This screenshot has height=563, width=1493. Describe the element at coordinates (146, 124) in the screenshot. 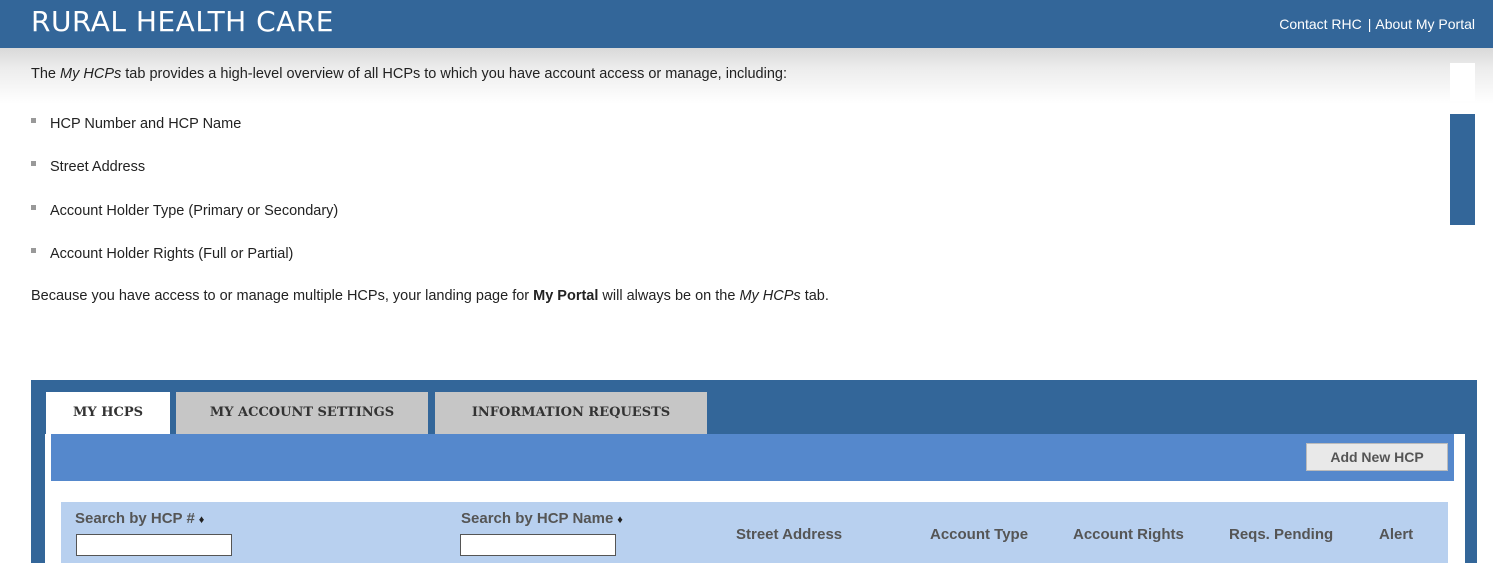

I see `list-item-text: HCP Number and HCP Name` at that location.